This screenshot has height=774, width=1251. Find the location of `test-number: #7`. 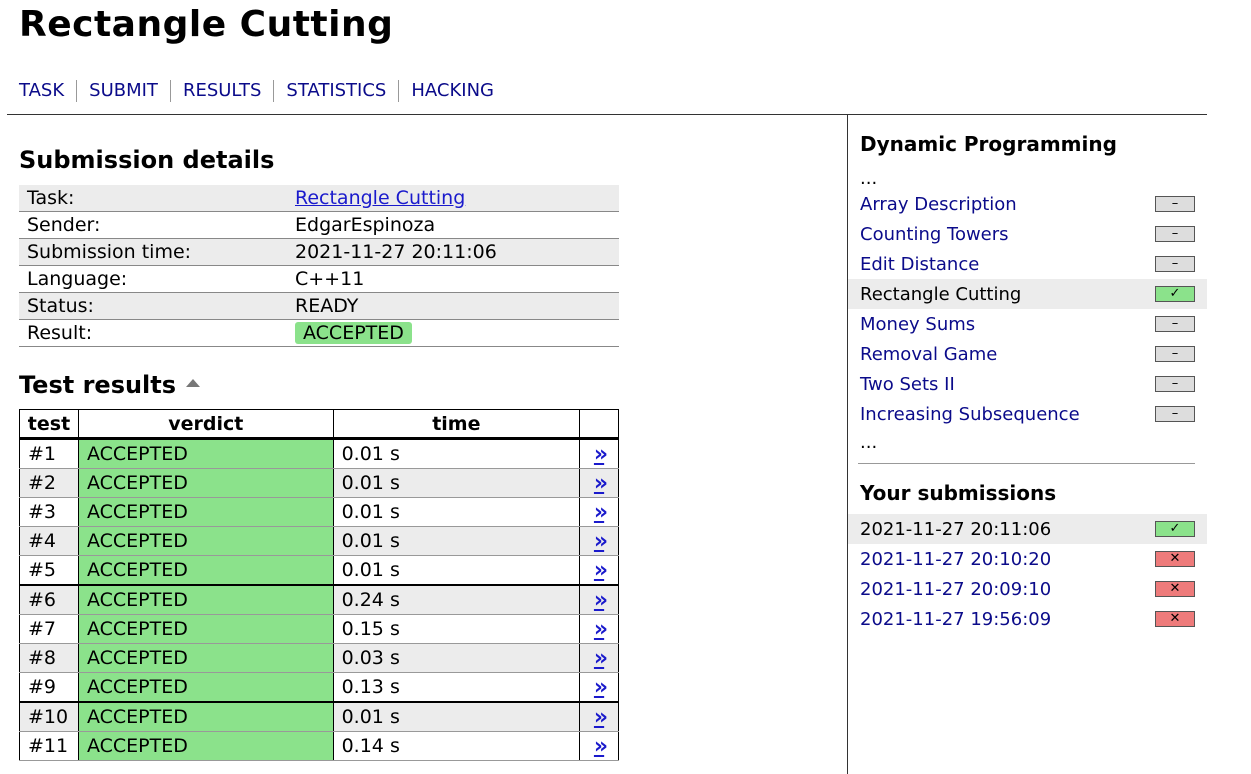

test-number: #7 is located at coordinates (49, 629).